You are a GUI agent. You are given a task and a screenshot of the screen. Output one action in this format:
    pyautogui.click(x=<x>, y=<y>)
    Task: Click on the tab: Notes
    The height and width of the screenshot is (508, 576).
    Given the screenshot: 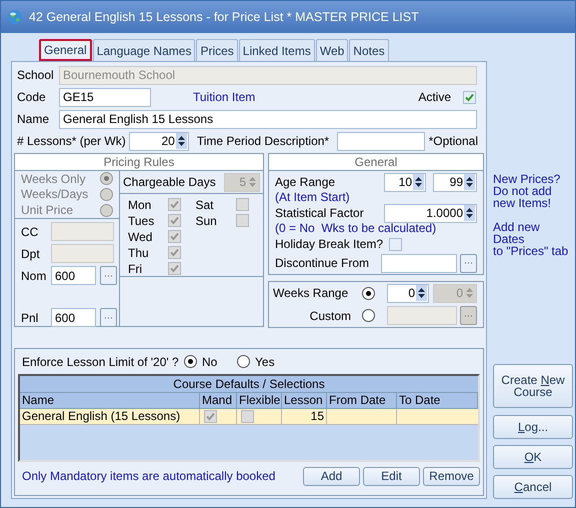 What is the action you would take?
    pyautogui.click(x=369, y=50)
    